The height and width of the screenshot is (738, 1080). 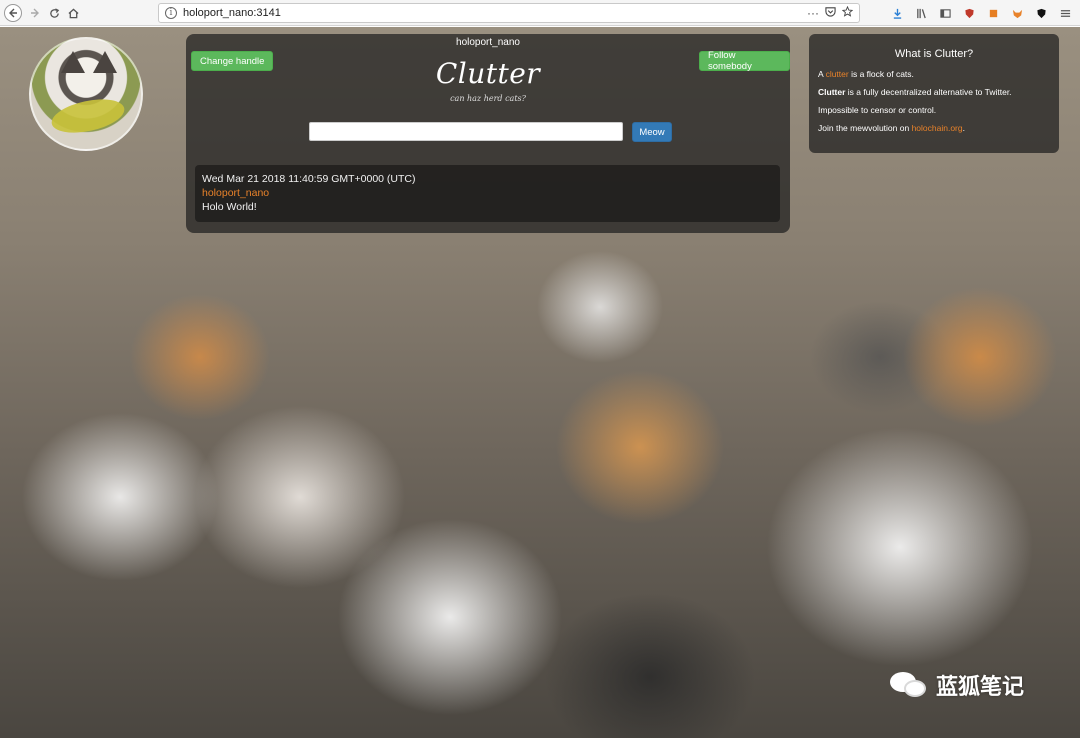 I want to click on toolbar-extensions, so click(x=981, y=13).